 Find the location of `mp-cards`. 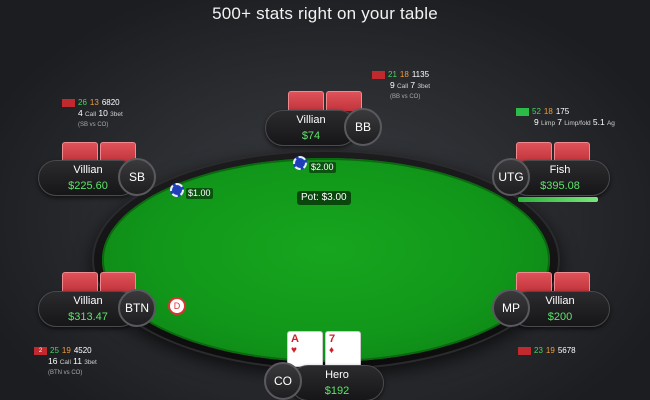

mp-cards is located at coordinates (553, 282).